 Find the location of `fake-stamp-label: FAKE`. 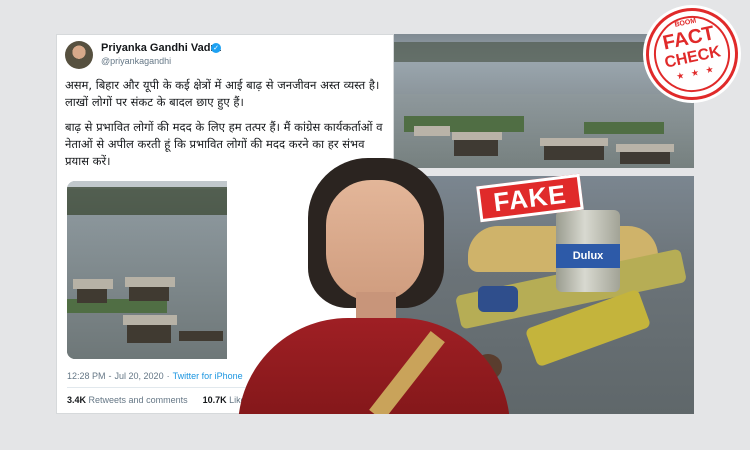

fake-stamp-label: FAKE is located at coordinates (530, 197).